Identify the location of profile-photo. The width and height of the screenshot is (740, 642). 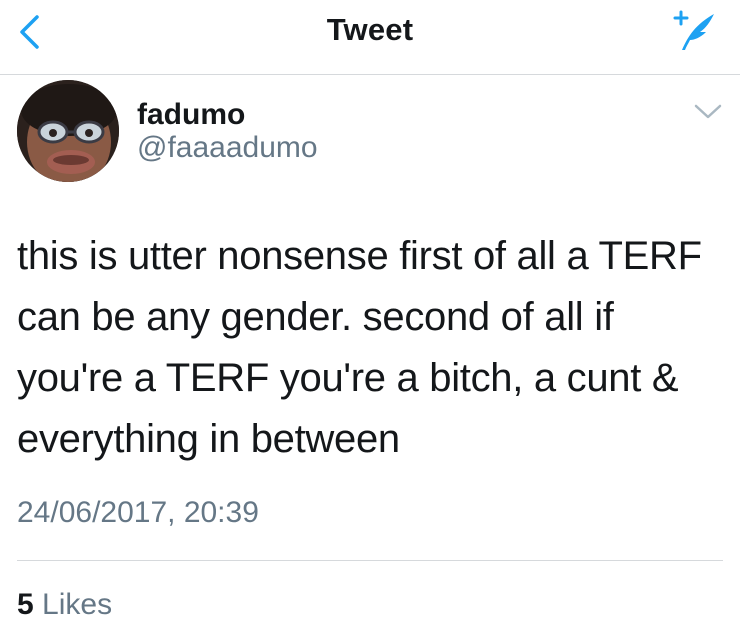
(68, 131).